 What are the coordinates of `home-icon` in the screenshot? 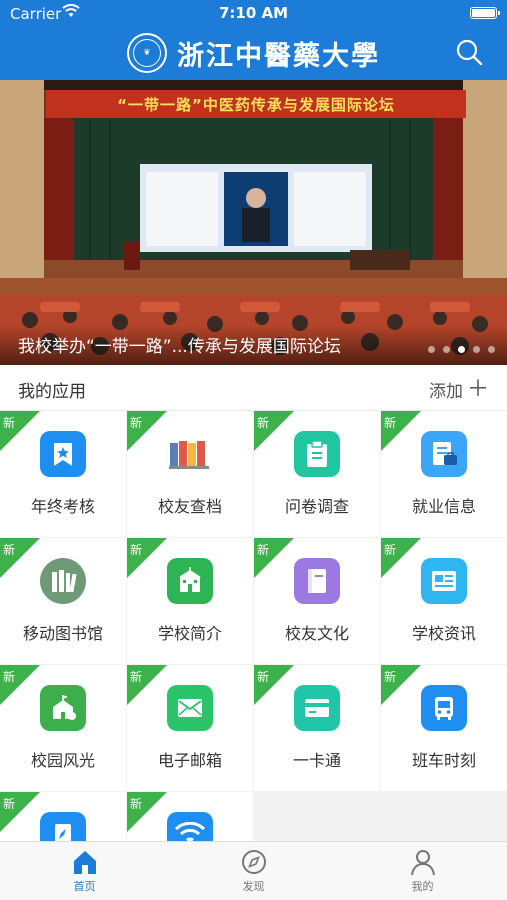 It's located at (84, 862).